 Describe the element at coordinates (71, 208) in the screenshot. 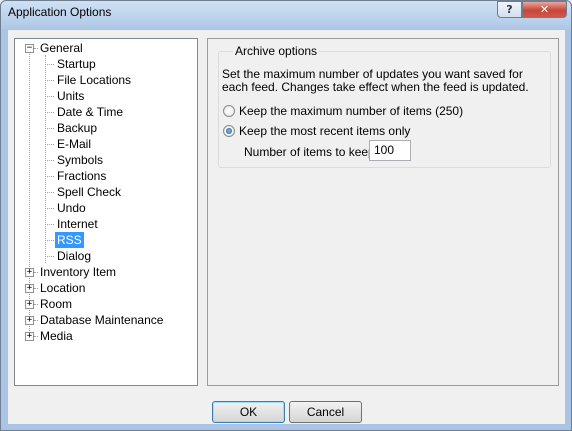

I see `tree-item-label: Undo` at that location.